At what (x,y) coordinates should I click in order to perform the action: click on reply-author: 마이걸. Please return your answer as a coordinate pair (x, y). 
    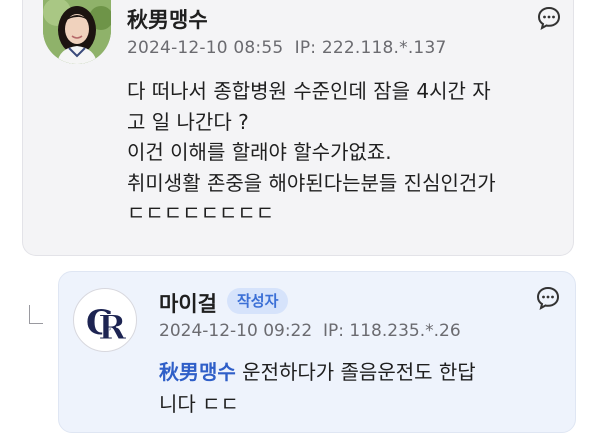
    Looking at the image, I should click on (188, 303).